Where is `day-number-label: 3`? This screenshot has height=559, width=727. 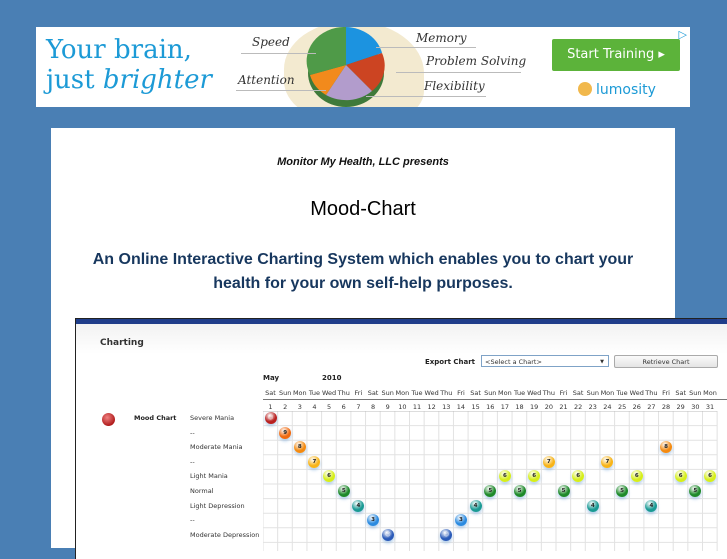
day-number-label: 3 is located at coordinates (299, 407).